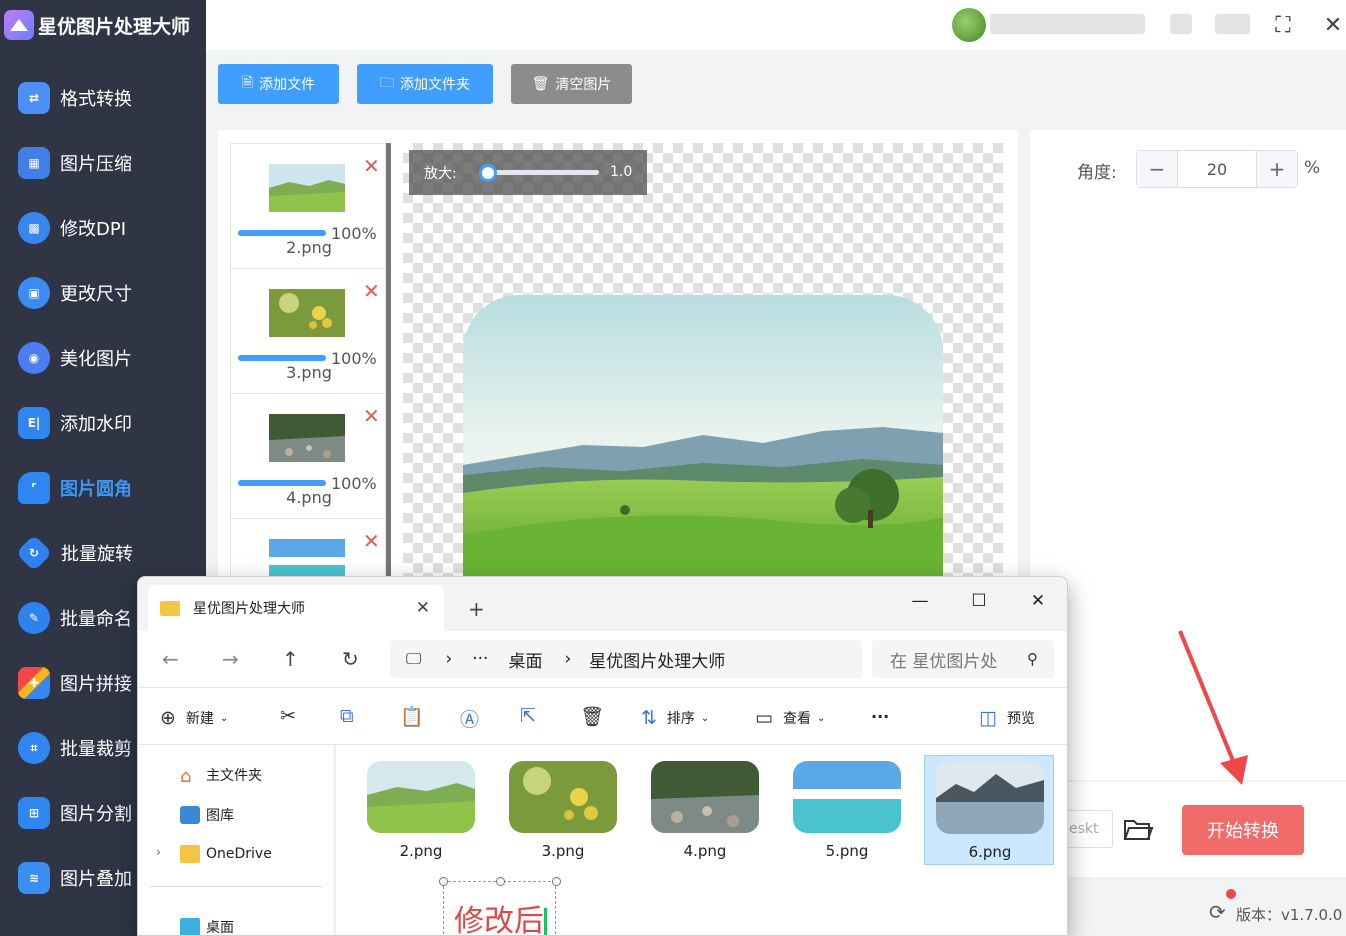  Describe the element at coordinates (288, 716) in the screenshot. I see `cut-icon: ✂` at that location.